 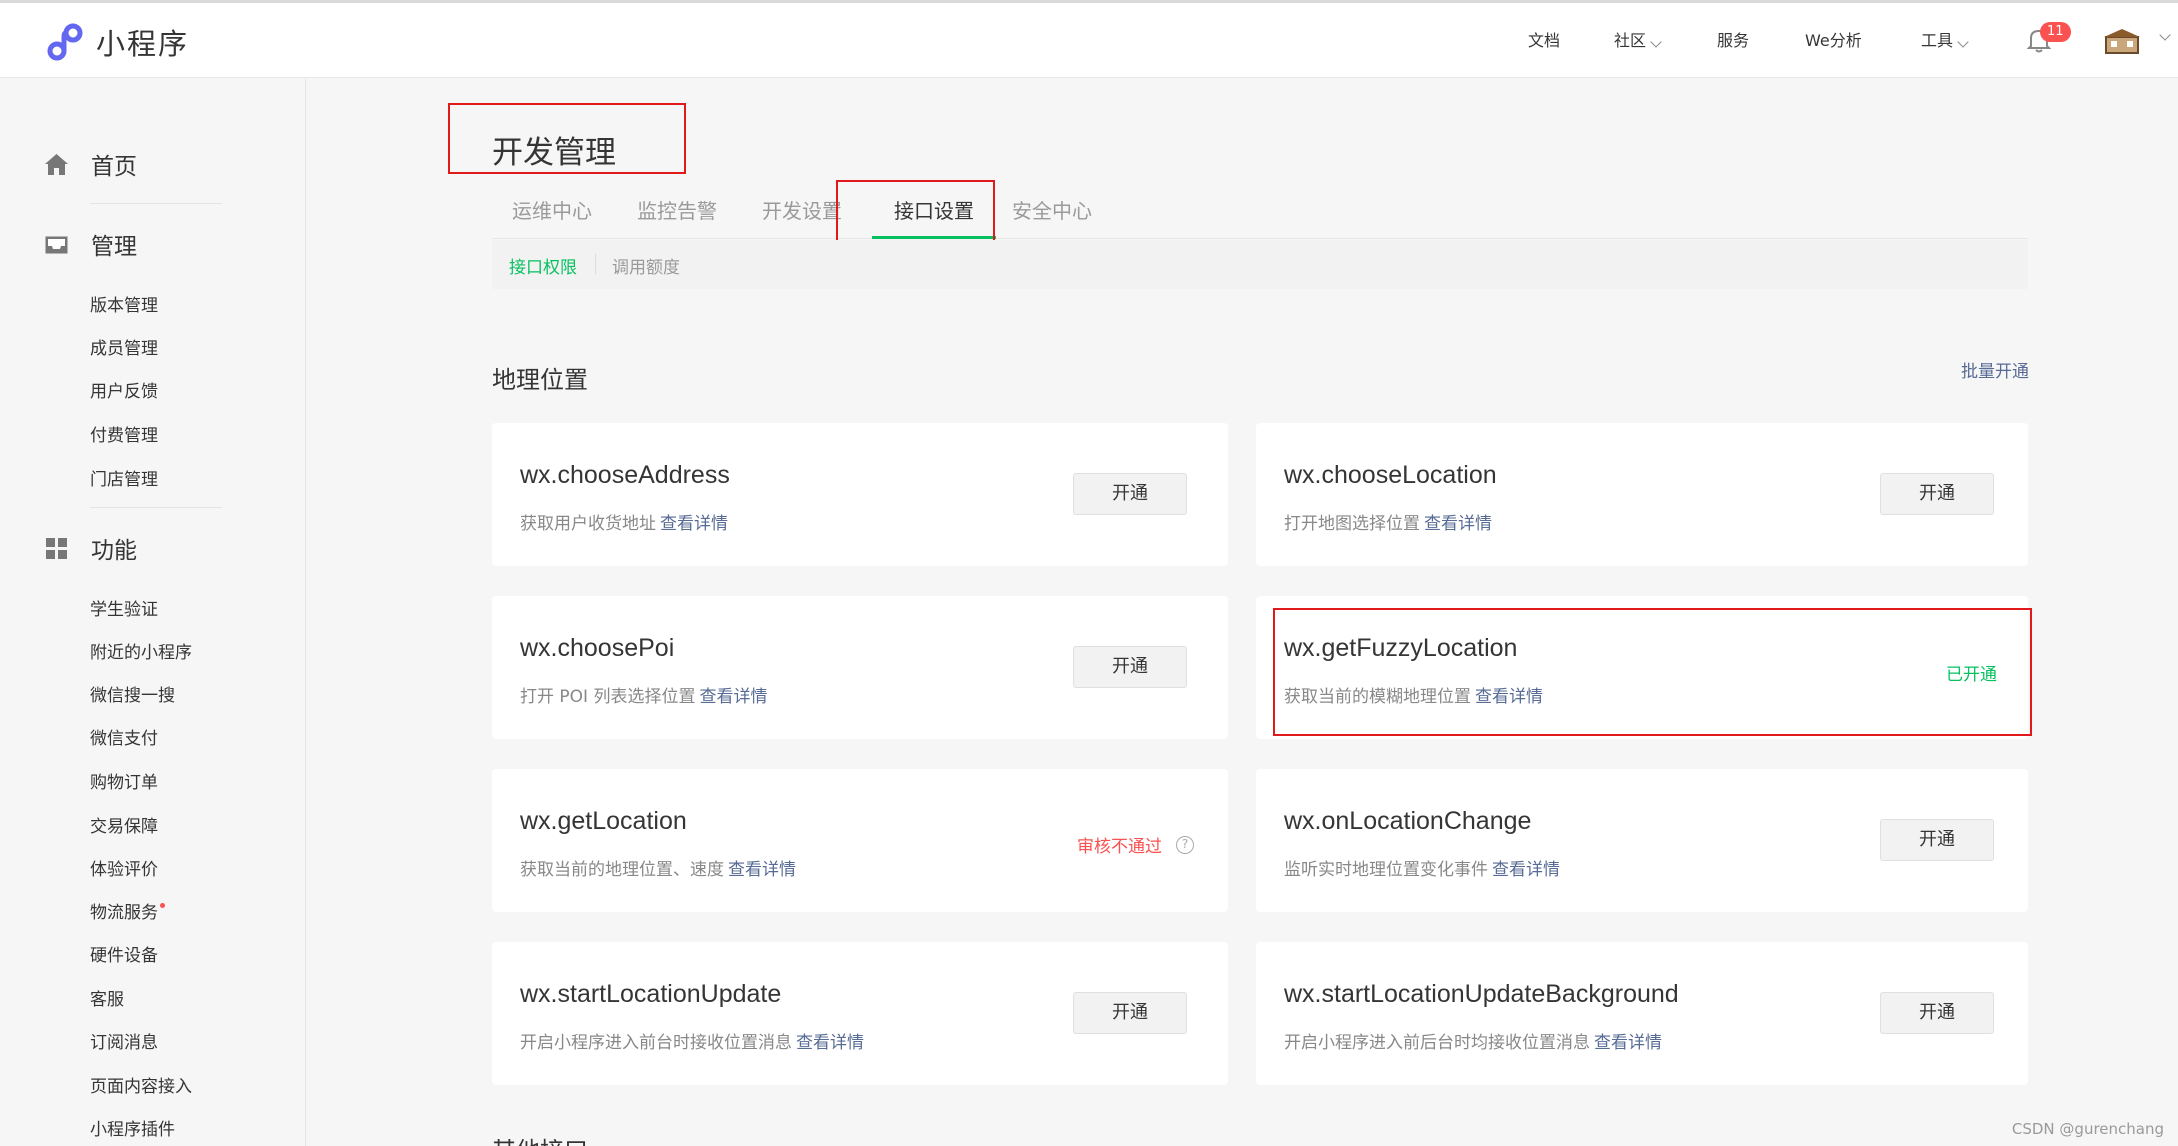 I want to click on section-title: 地理位置, so click(x=540, y=380).